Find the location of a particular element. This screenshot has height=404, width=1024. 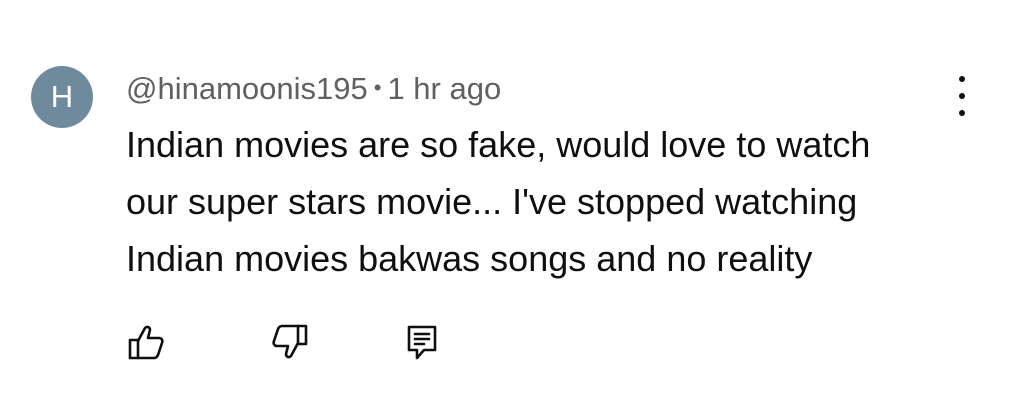

more-vert-icon is located at coordinates (962, 96).